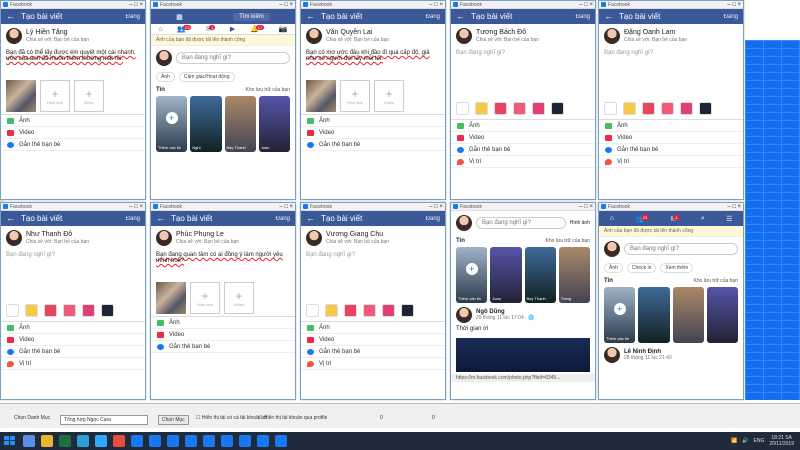 The height and width of the screenshot is (450, 800). What do you see at coordinates (206, 124) in the screenshot?
I see `story-card: Nghị` at bounding box center [206, 124].